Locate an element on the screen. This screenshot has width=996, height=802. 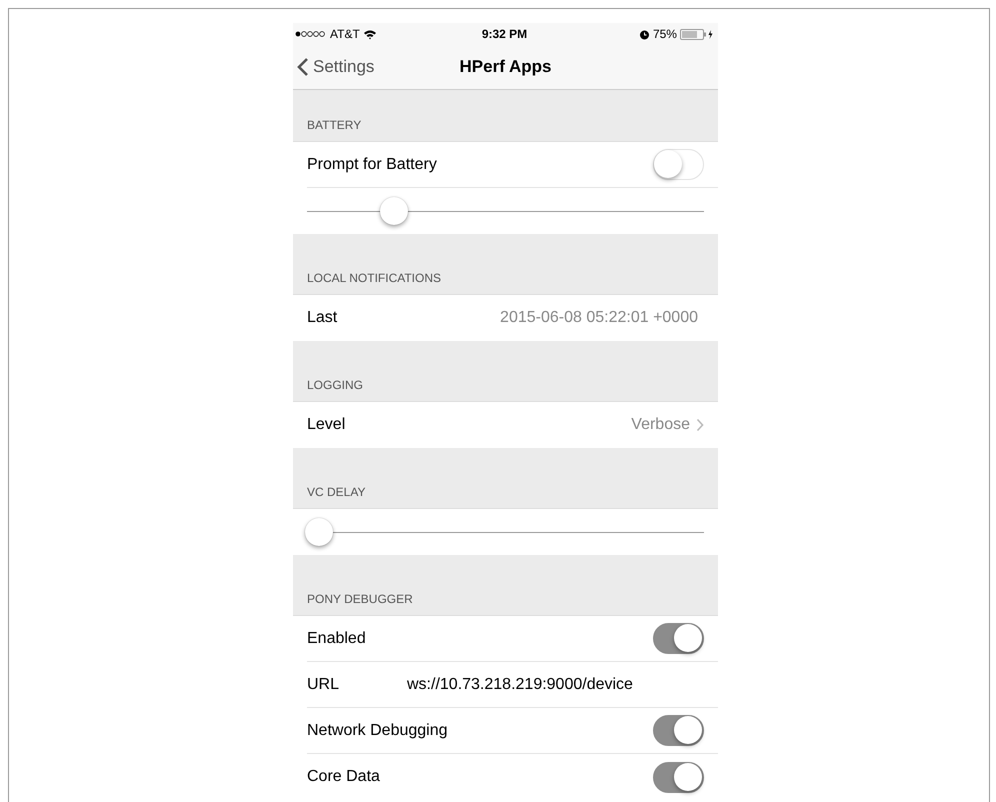
battery-percent: 75% is located at coordinates (664, 34).